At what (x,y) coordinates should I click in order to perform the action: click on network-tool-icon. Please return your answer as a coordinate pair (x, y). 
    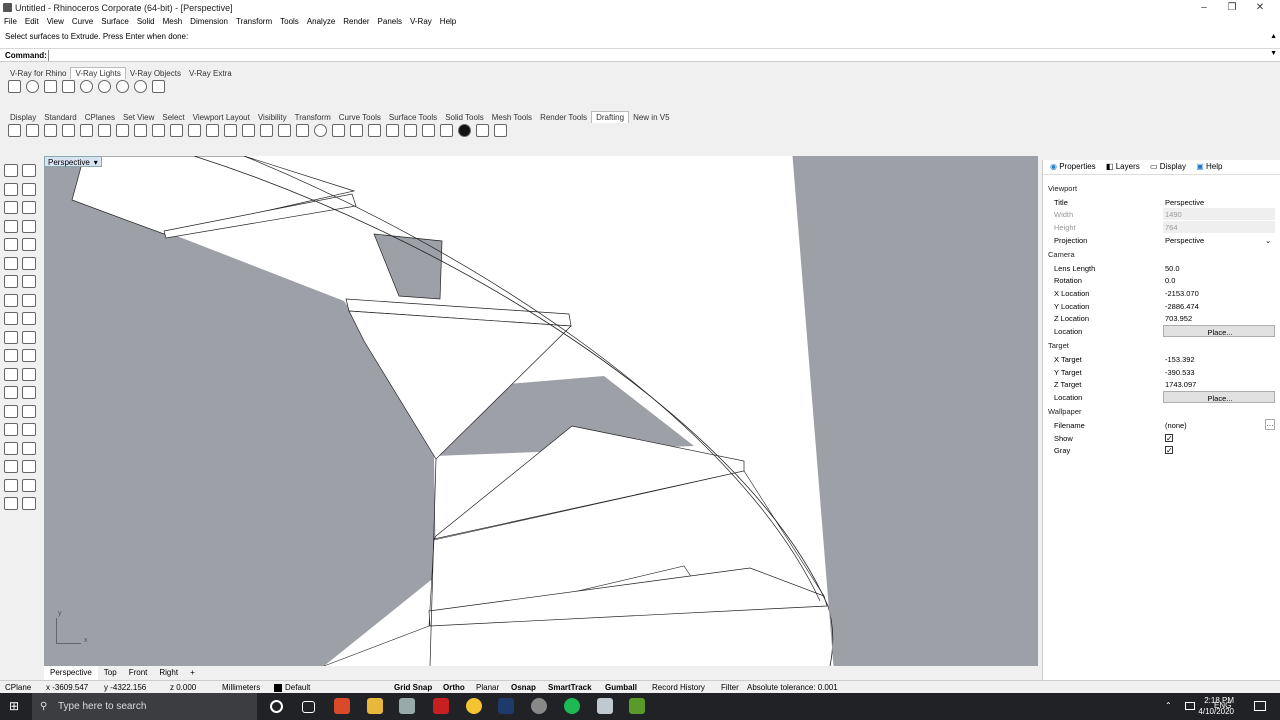
    Looking at the image, I should click on (29, 429).